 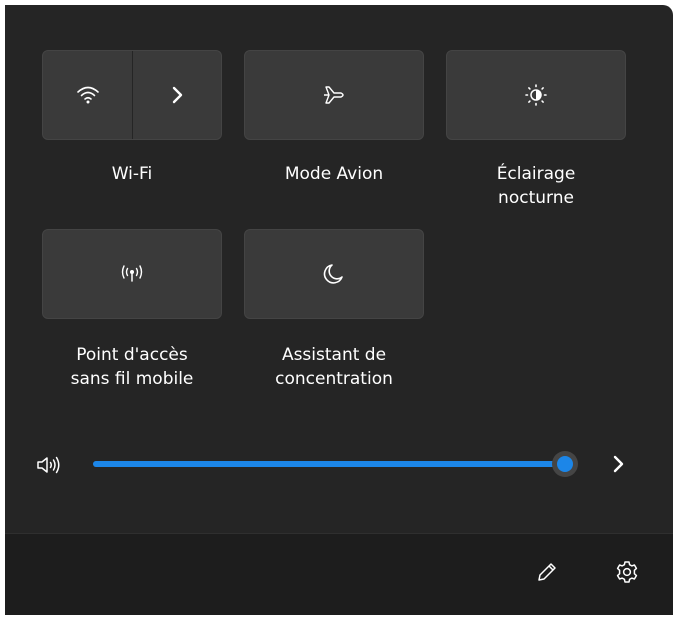 I want to click on edit-quick-settings-button, so click(x=546, y=574).